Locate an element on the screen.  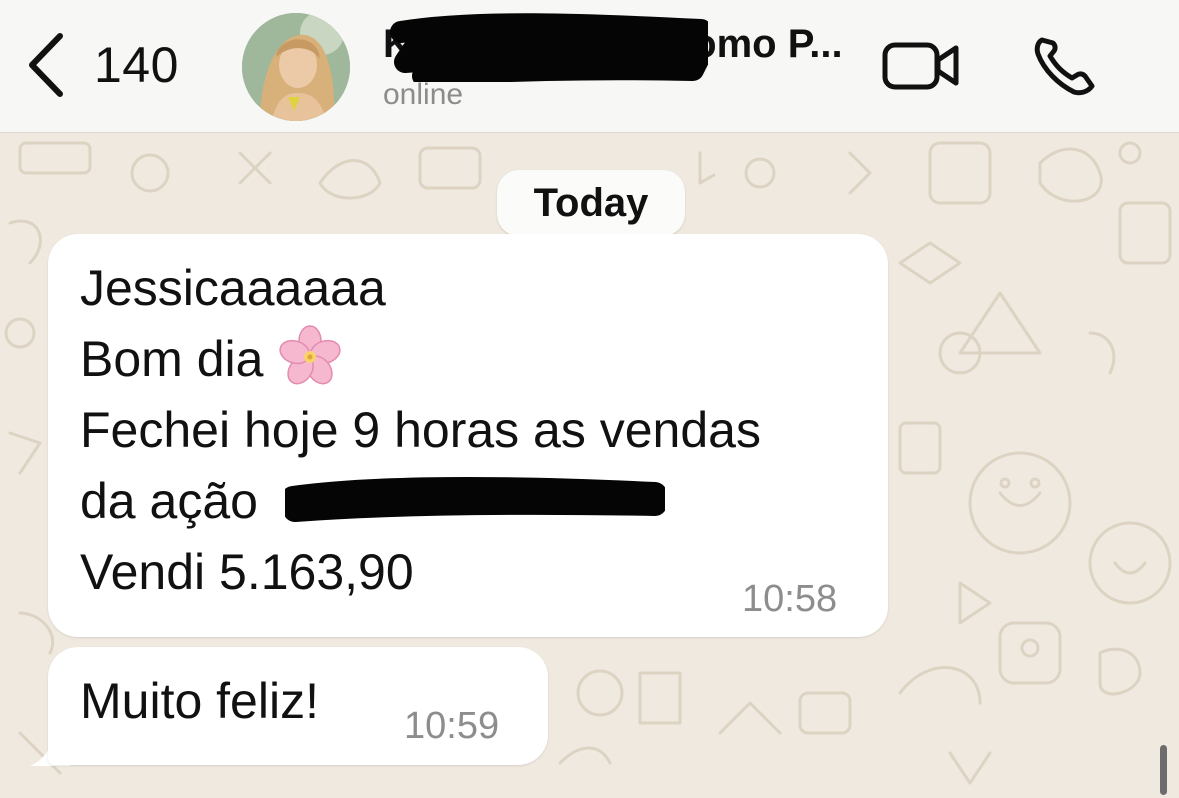
video-camera-icon is located at coordinates (920, 66).